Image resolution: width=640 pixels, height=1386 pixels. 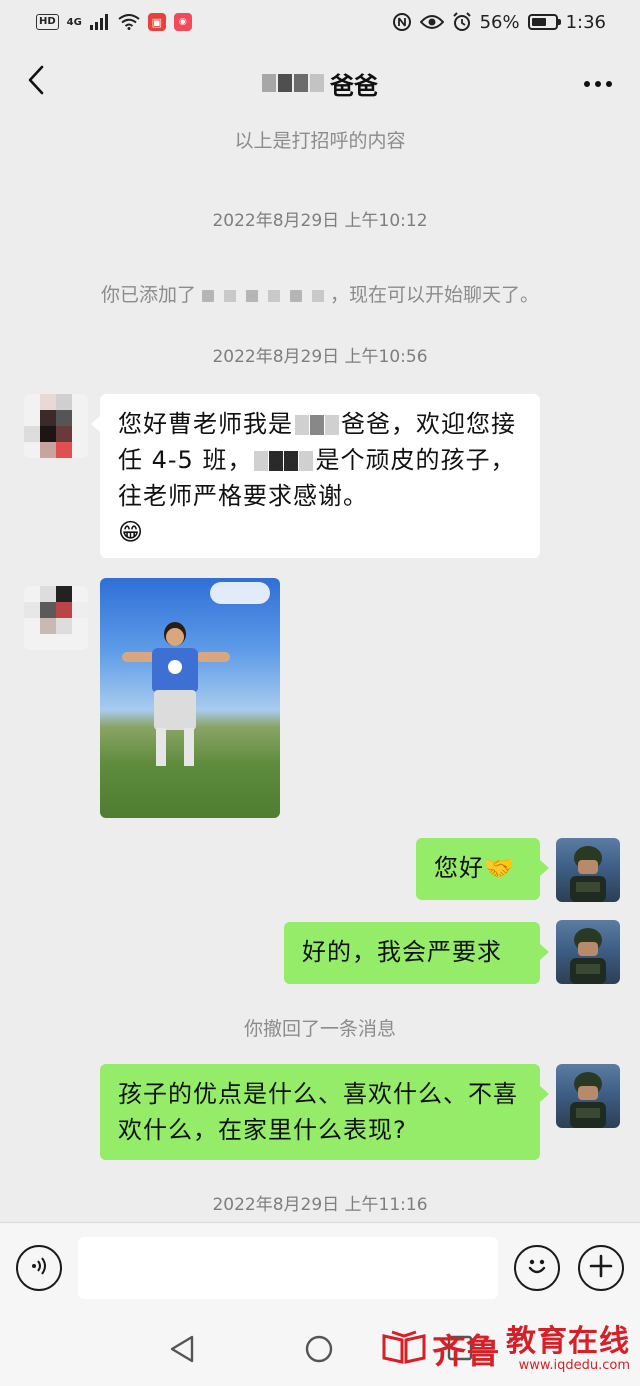 I want to click on book-logo-icon, so click(x=404, y=1349).